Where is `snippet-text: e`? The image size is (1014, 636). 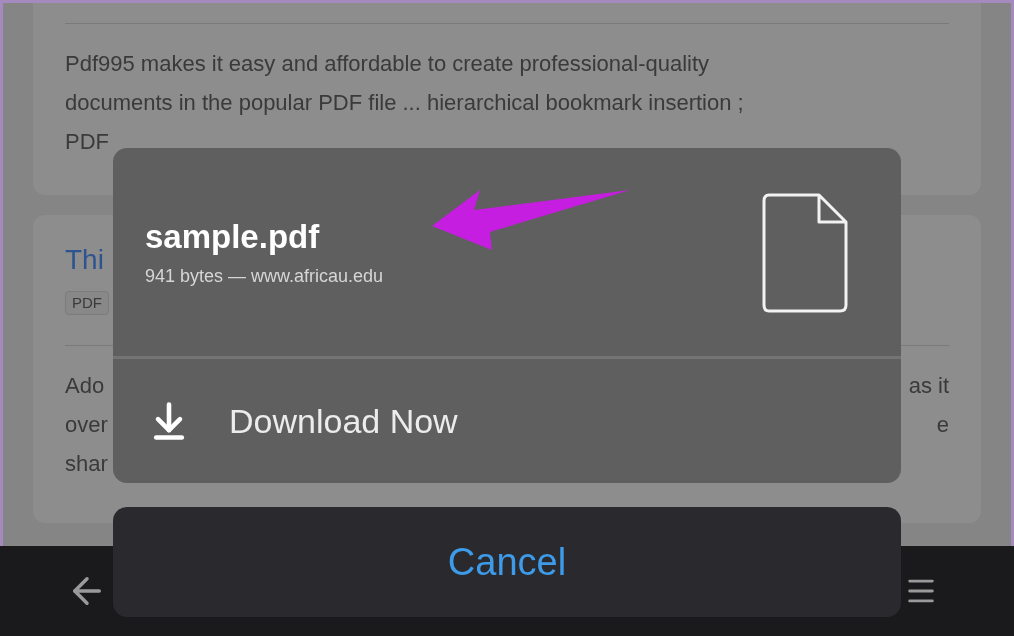
snippet-text: e is located at coordinates (942, 425).